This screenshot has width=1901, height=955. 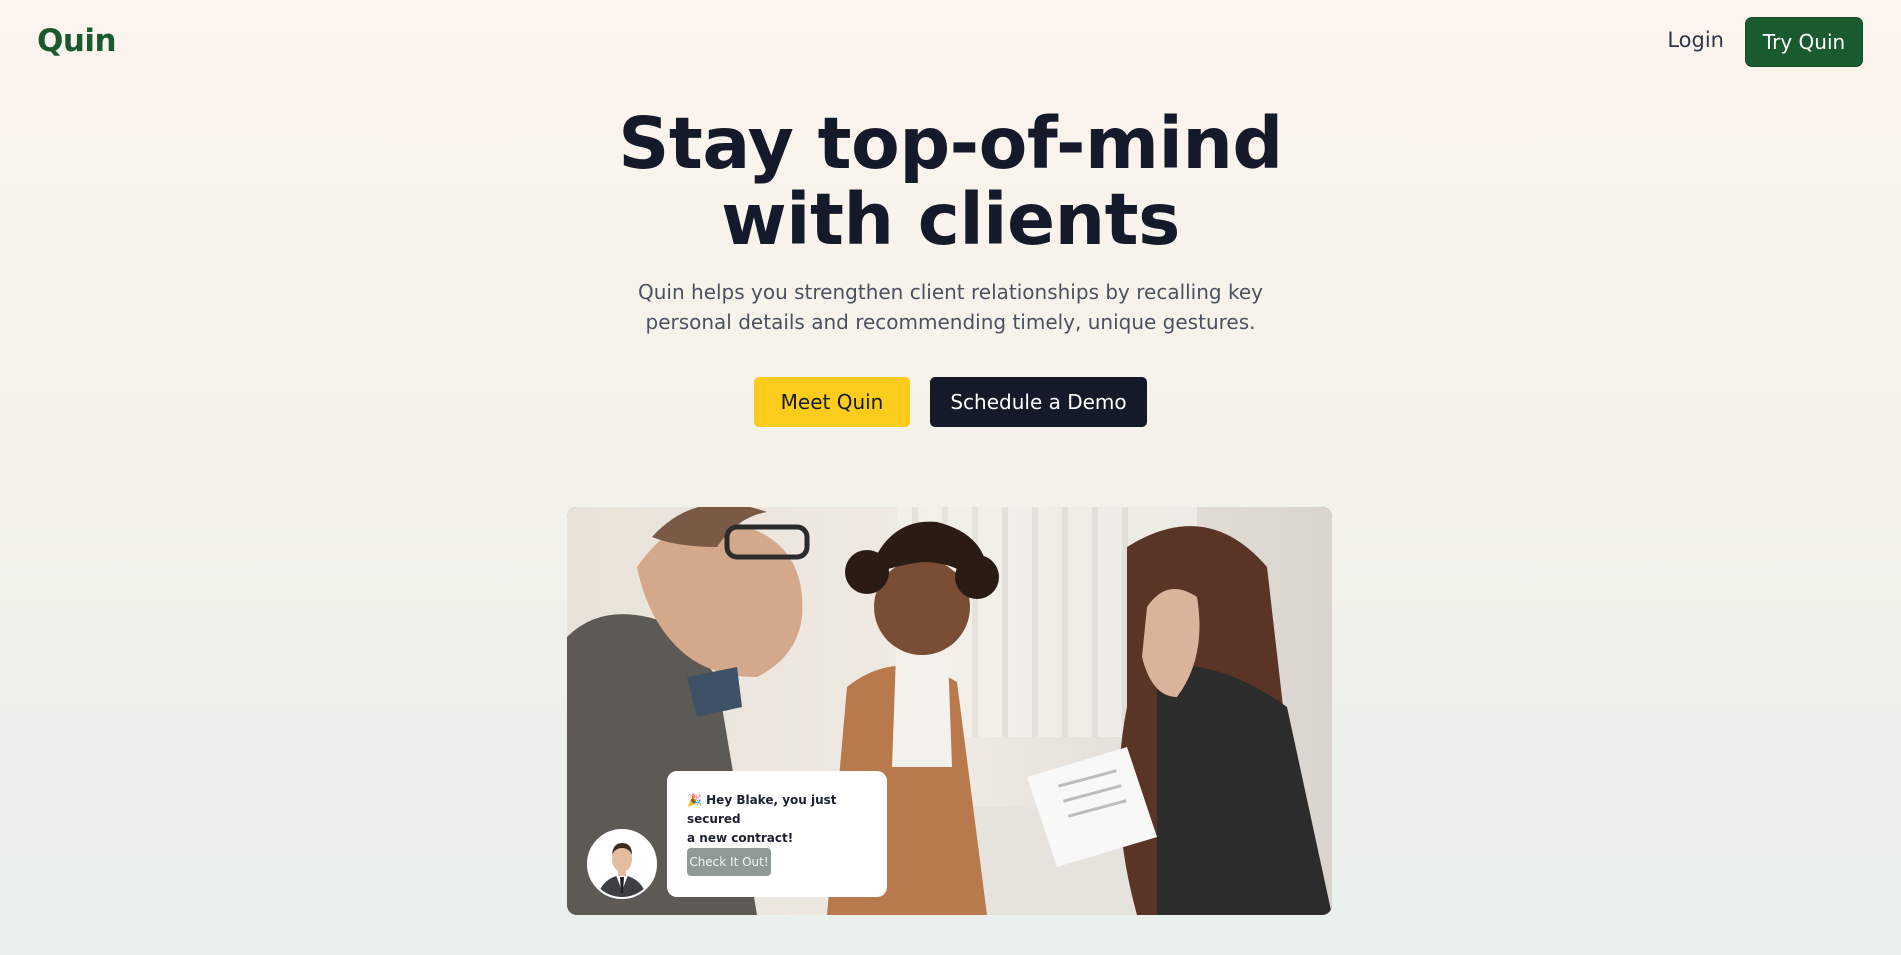 I want to click on brand-logo: Quin, so click(x=77, y=41).